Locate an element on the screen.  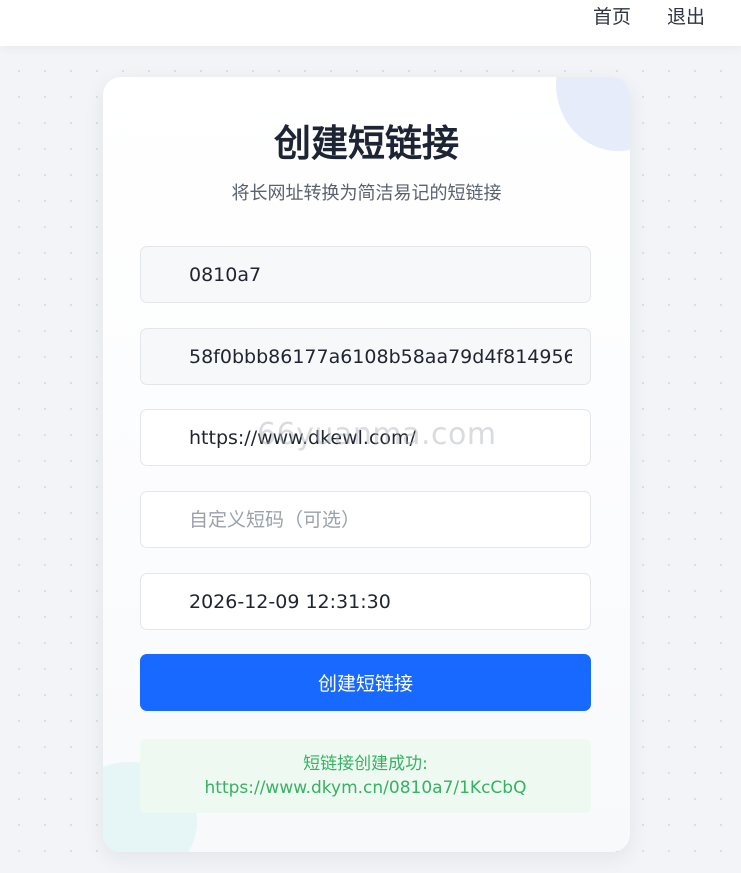
watermark-text: 66yuanma.com is located at coordinates (377, 434).